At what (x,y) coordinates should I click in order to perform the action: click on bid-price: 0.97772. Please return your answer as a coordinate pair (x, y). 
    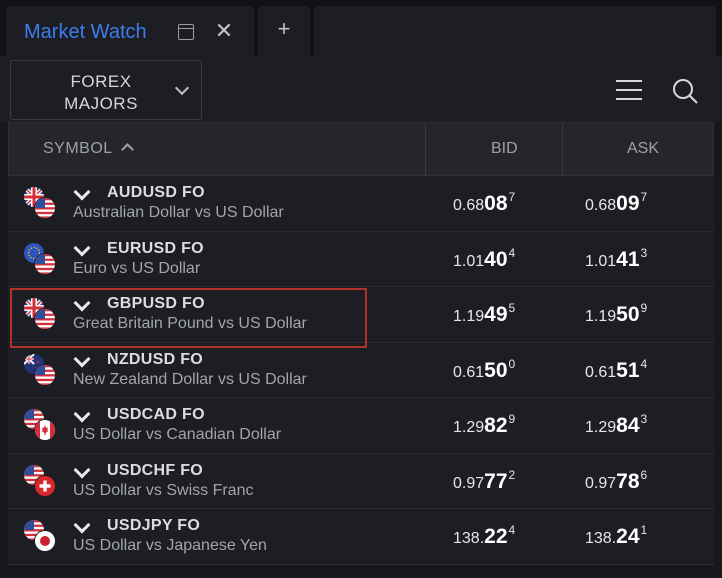
    Looking at the image, I should click on (484, 481).